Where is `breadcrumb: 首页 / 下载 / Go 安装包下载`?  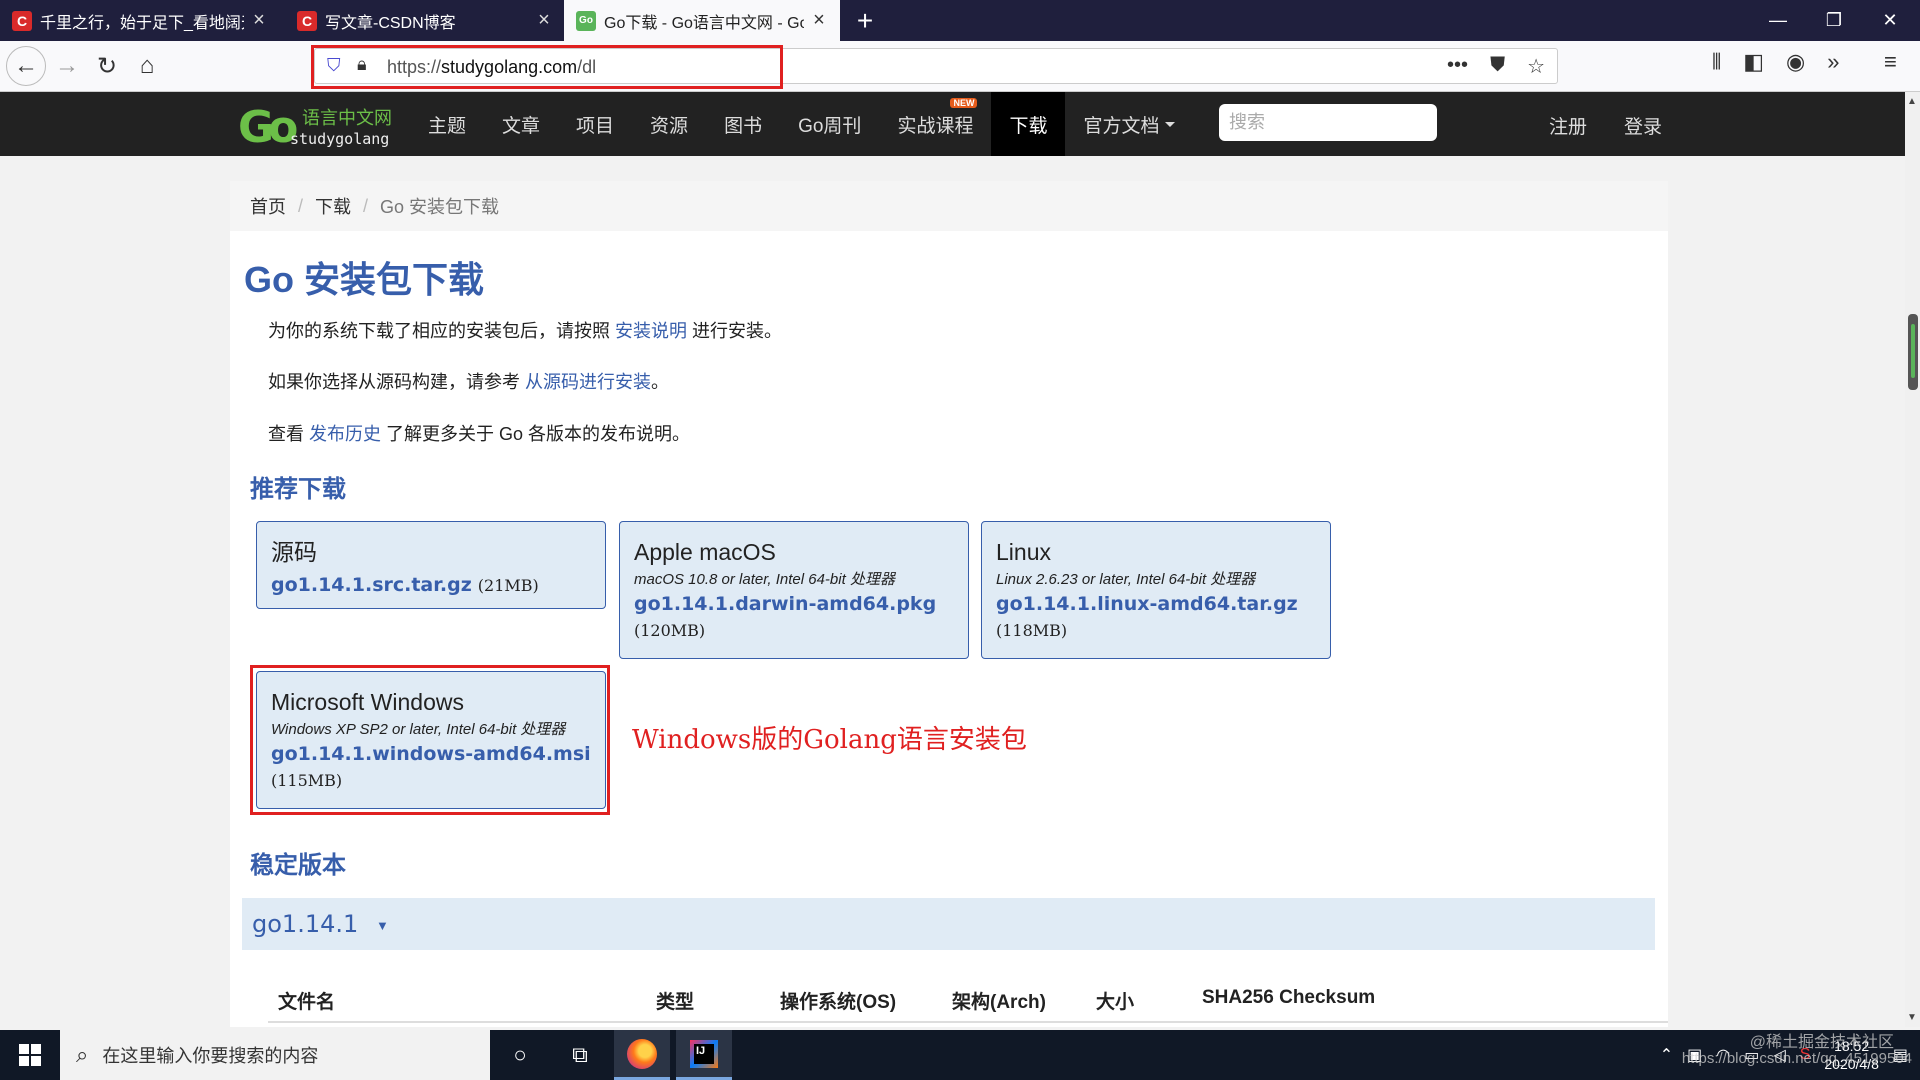 breadcrumb: 首页 / 下载 / Go 安装包下载 is located at coordinates (949, 206).